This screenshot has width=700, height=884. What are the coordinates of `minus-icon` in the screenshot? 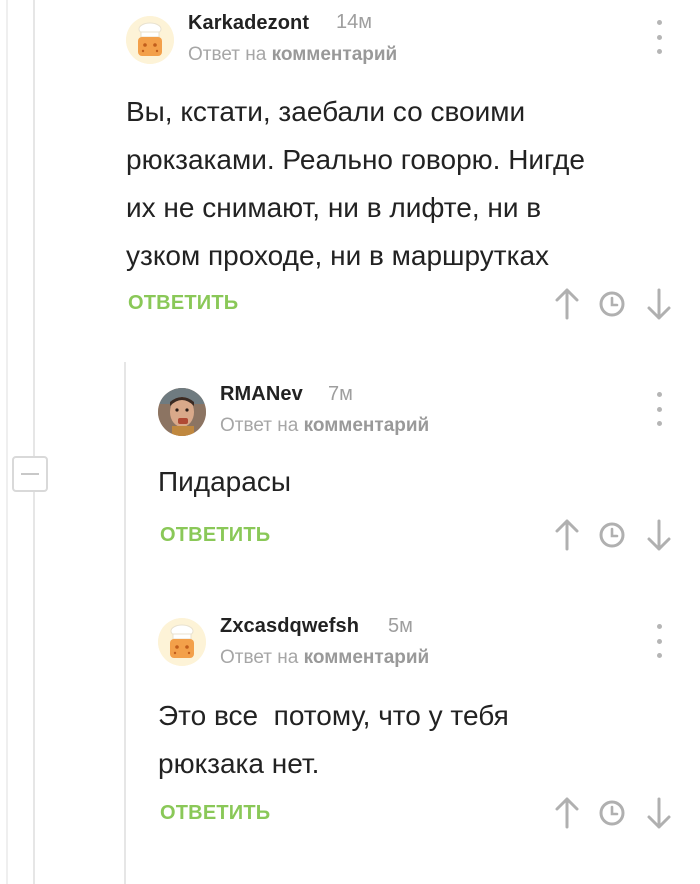 It's located at (30, 474).